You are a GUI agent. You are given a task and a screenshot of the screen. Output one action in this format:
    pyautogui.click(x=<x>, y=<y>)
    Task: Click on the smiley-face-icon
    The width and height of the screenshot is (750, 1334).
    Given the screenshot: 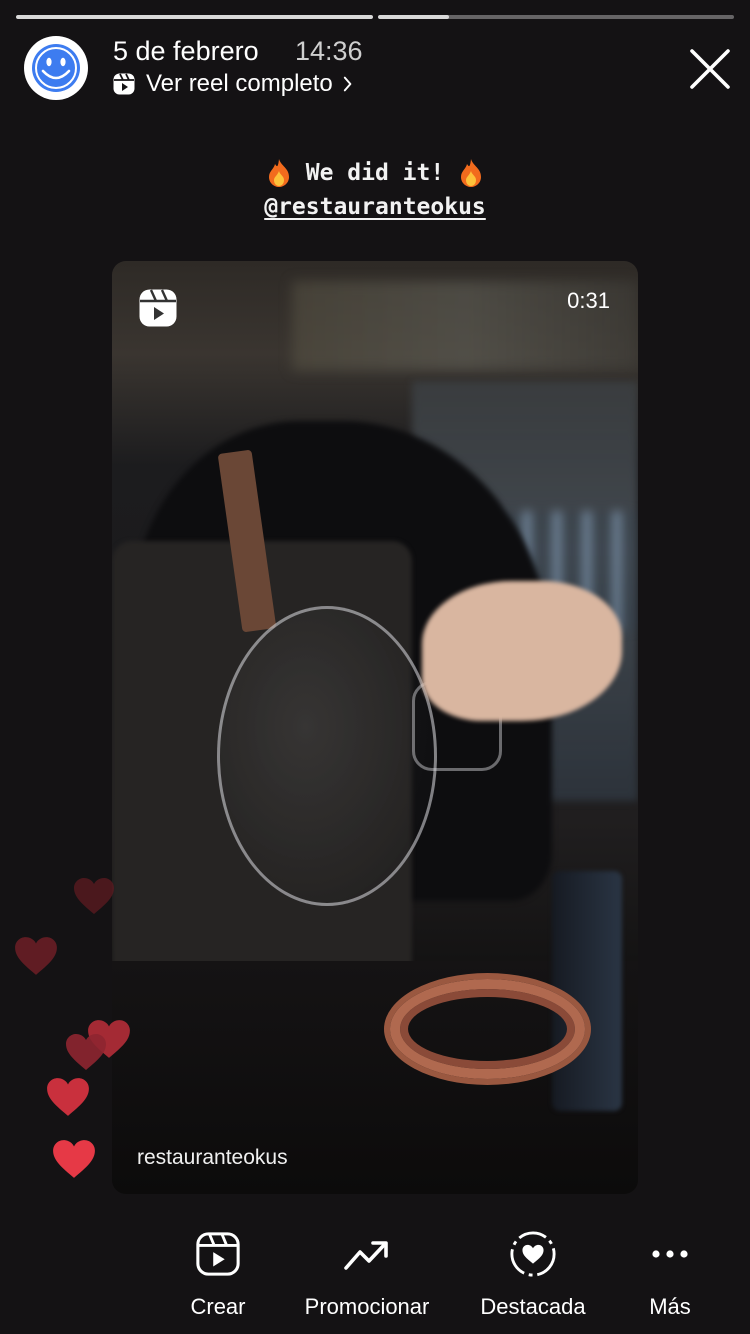 What is the action you would take?
    pyautogui.click(x=56, y=68)
    